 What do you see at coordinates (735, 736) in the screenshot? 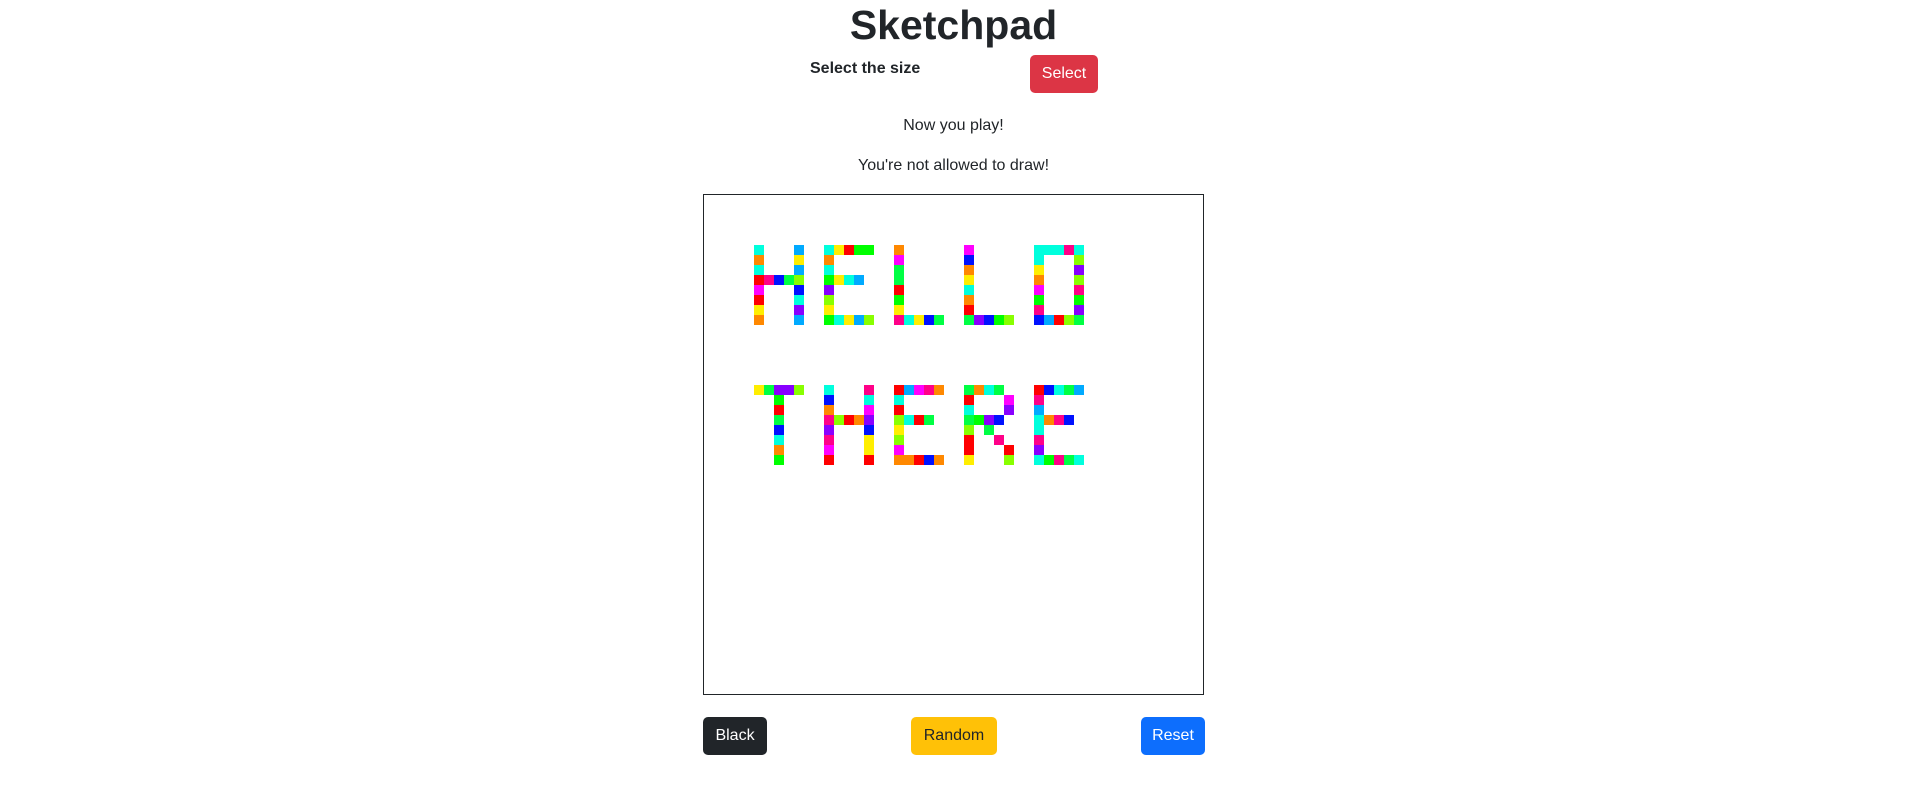
I see `black-mode-button: Black` at bounding box center [735, 736].